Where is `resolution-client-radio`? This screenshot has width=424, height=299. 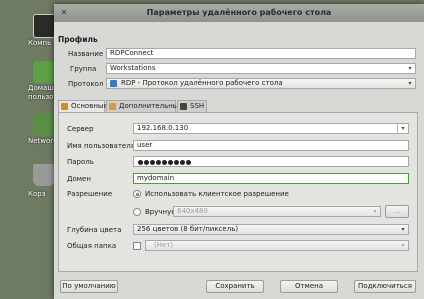
resolution-client-radio is located at coordinates (137, 194).